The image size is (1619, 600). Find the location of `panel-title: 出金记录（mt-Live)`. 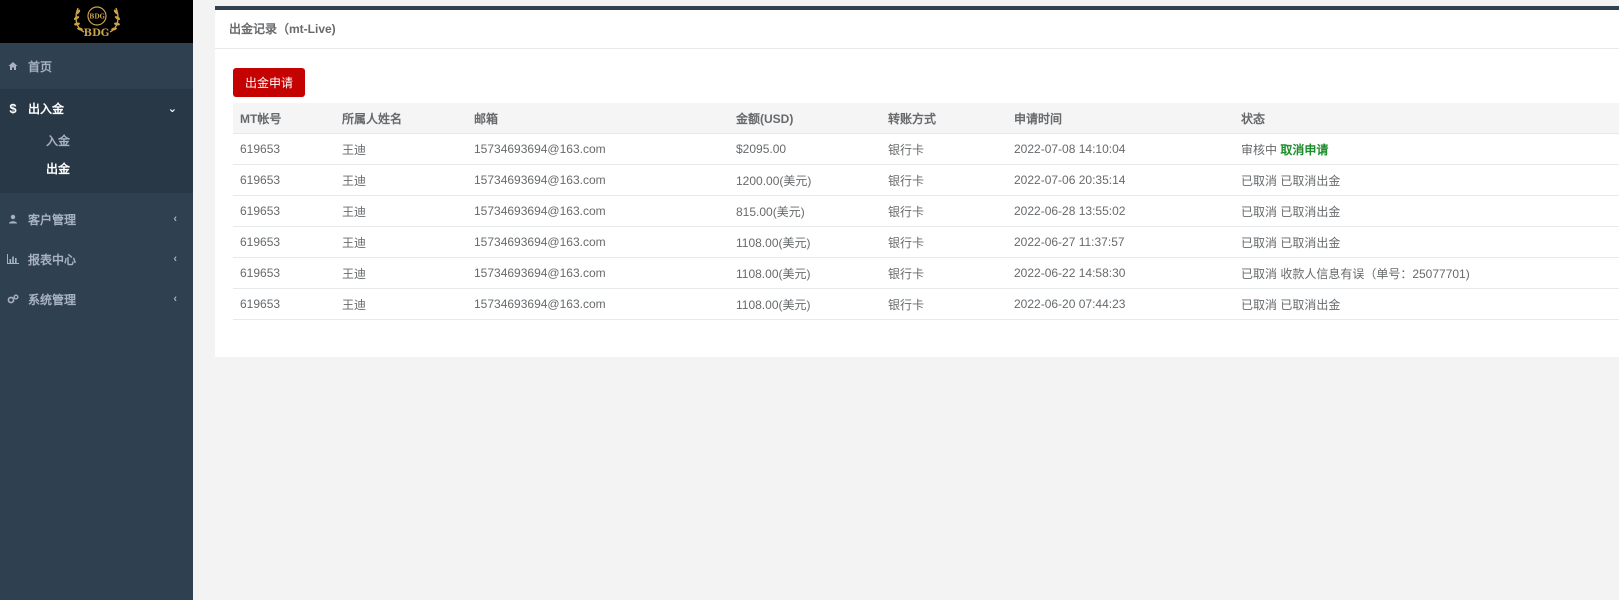

panel-title: 出金记录（mt-Live) is located at coordinates (917, 29).